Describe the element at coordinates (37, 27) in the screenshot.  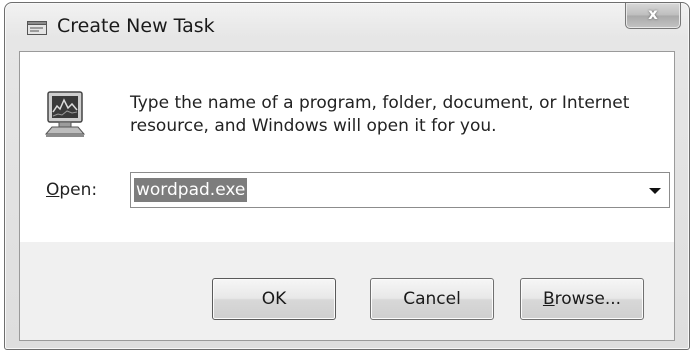
I see `run-dialog-icon` at that location.